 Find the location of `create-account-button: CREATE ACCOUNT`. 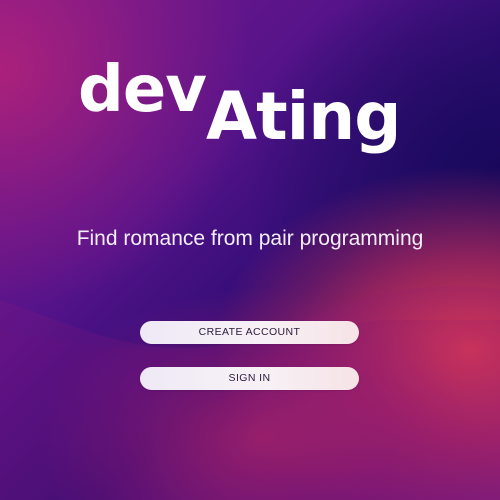

create-account-button: CREATE ACCOUNT is located at coordinates (249, 332).